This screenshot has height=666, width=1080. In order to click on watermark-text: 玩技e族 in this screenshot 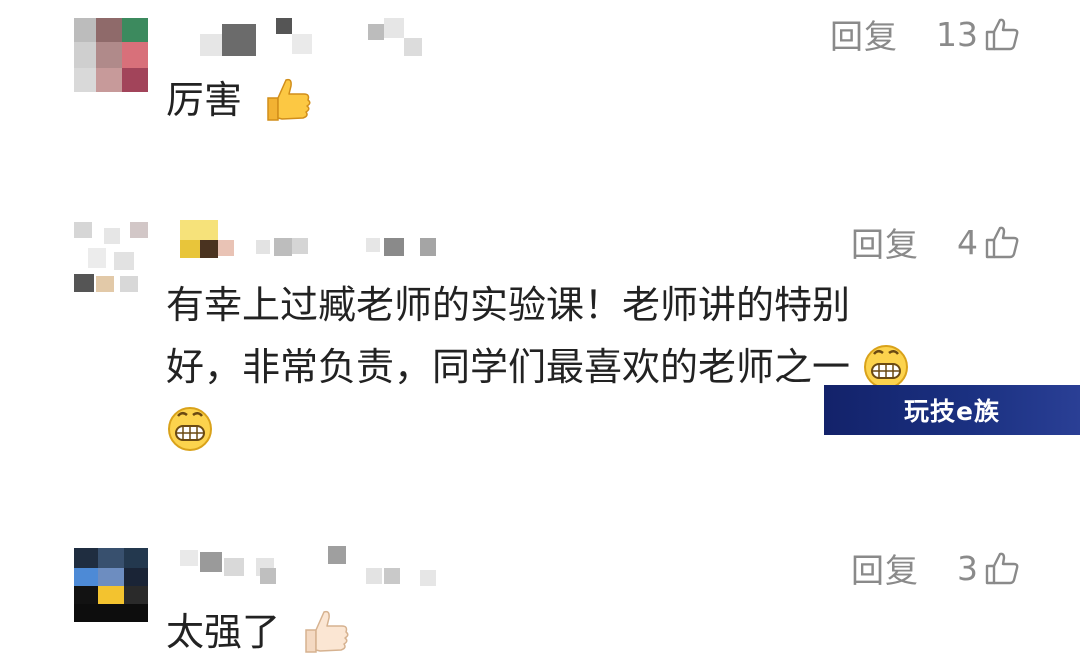, I will do `click(952, 411)`.